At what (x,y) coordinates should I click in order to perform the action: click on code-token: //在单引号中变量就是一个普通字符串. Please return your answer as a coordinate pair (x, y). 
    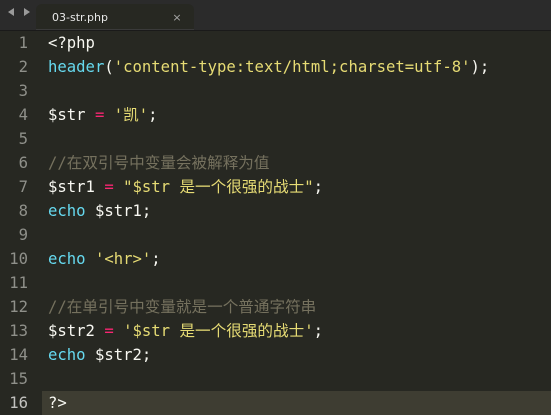
    Looking at the image, I should click on (182, 307).